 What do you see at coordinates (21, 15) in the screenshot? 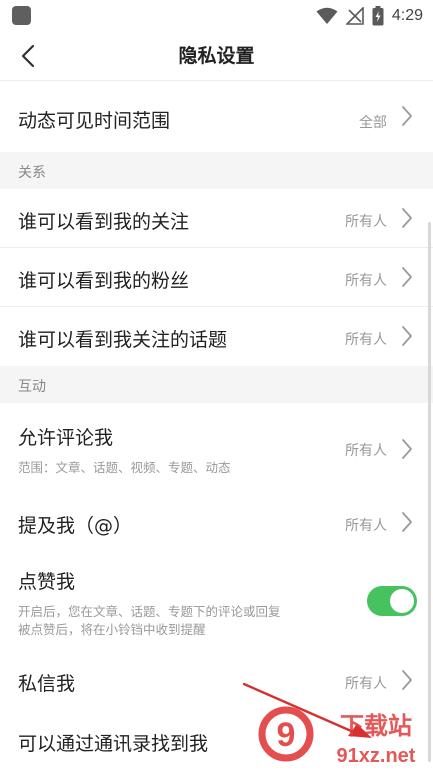
I see `notification-icon` at bounding box center [21, 15].